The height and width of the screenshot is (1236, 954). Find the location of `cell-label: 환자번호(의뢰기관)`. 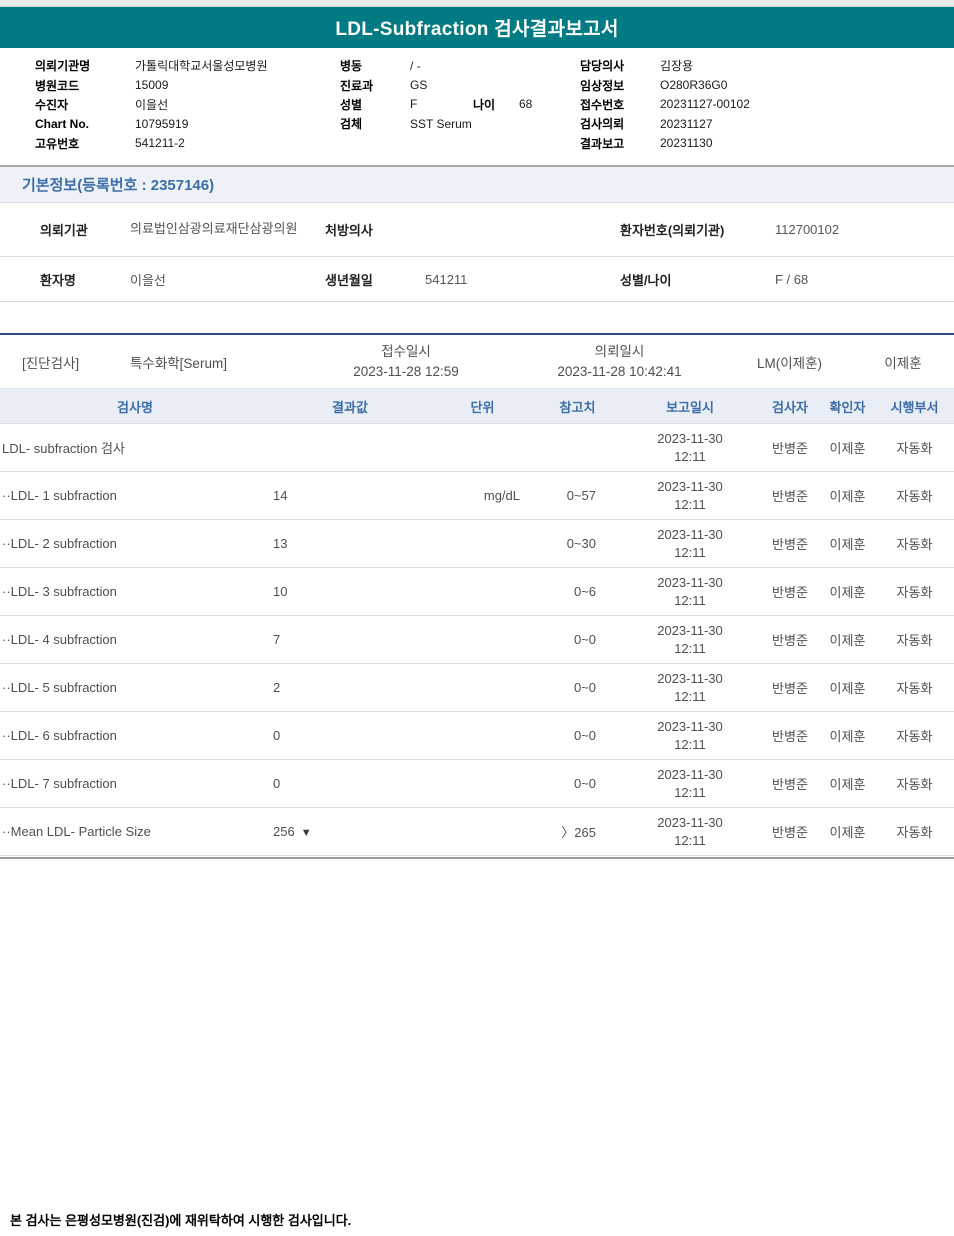

cell-label: 환자번호(의뢰기관) is located at coordinates (672, 230).